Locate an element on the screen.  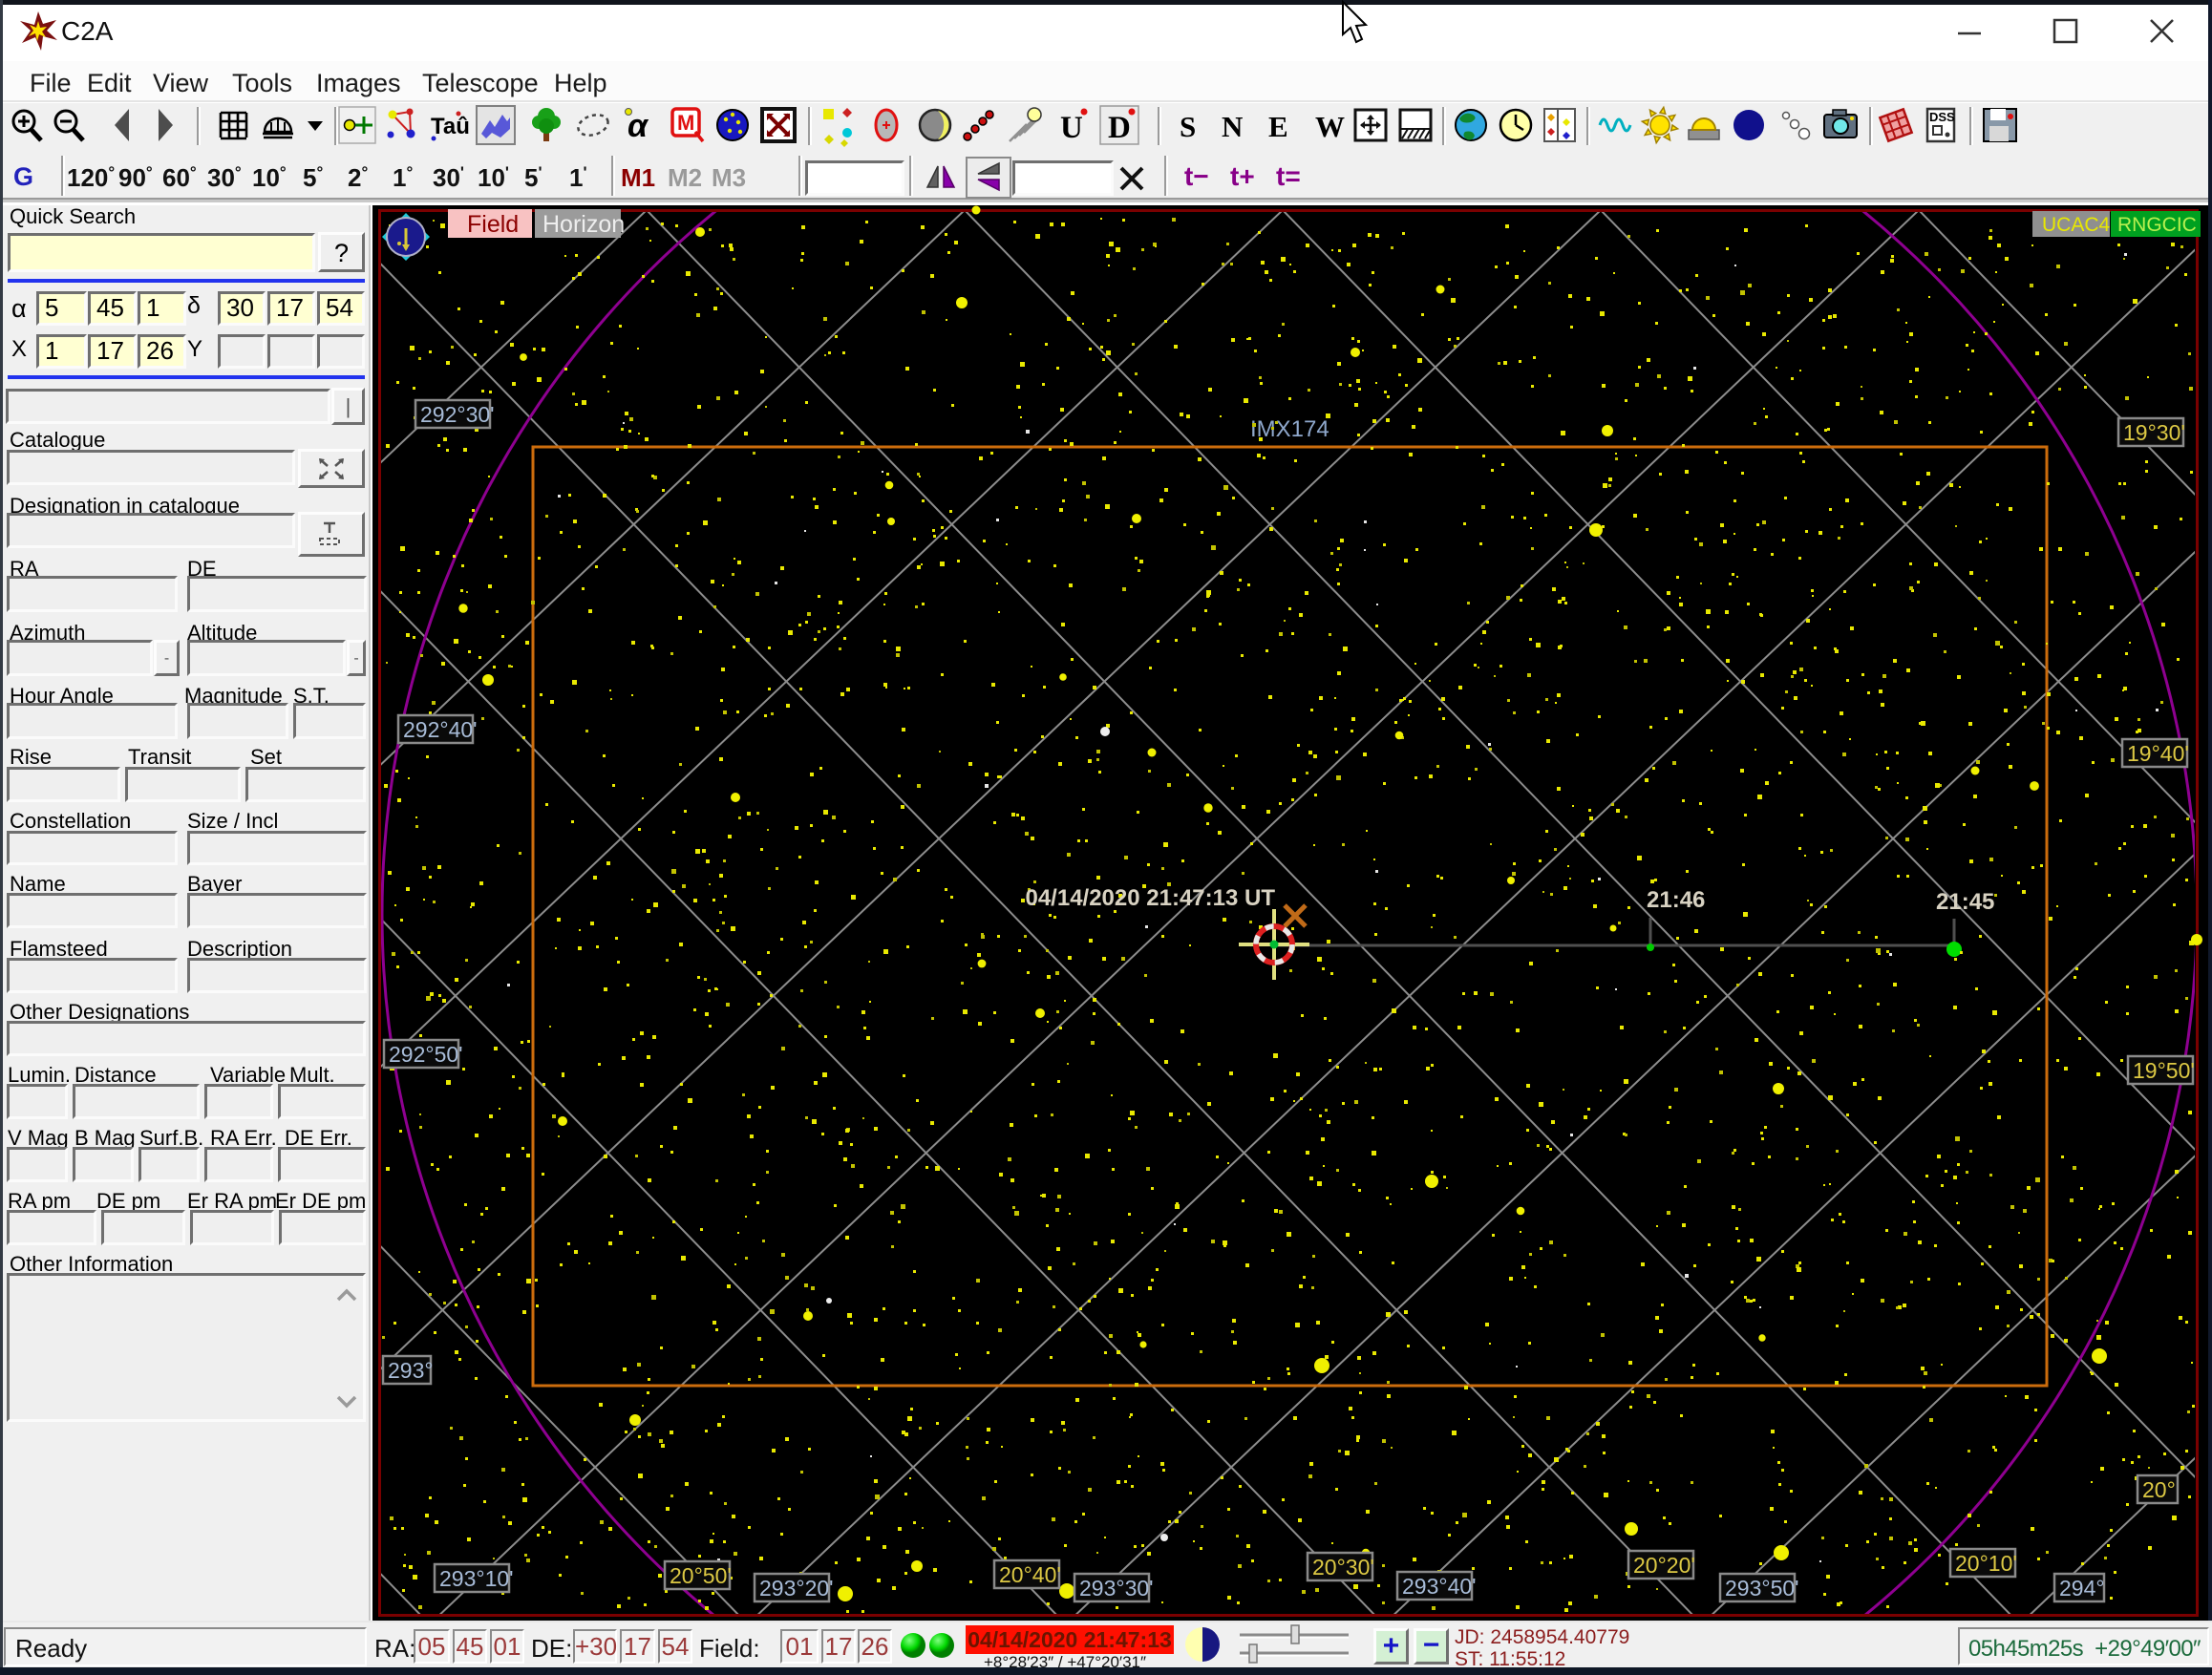
svg-text: S is located at coordinates (1188, 127).